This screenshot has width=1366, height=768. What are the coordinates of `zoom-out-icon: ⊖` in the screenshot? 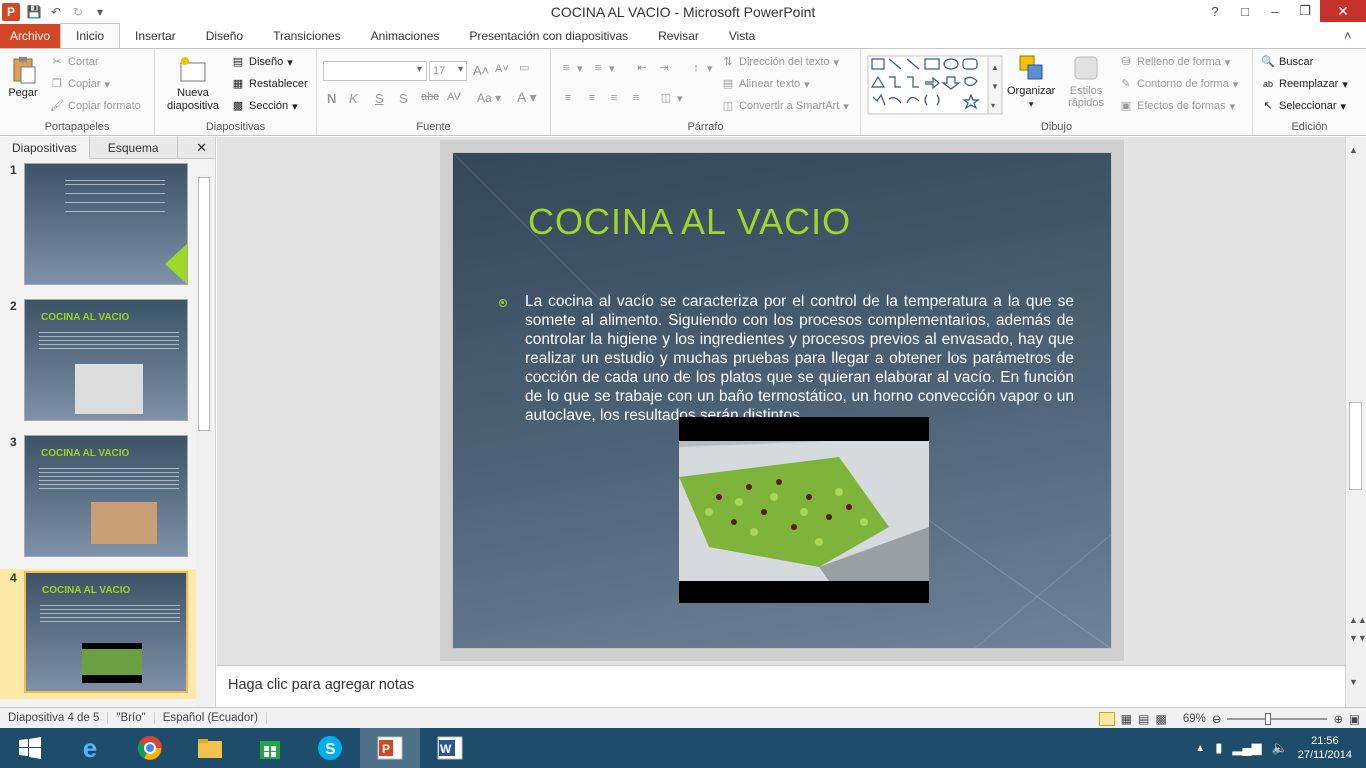 It's located at (1217, 719).